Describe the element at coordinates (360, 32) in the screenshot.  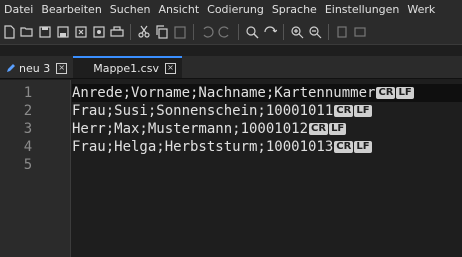
I see `wrap-icon` at that location.